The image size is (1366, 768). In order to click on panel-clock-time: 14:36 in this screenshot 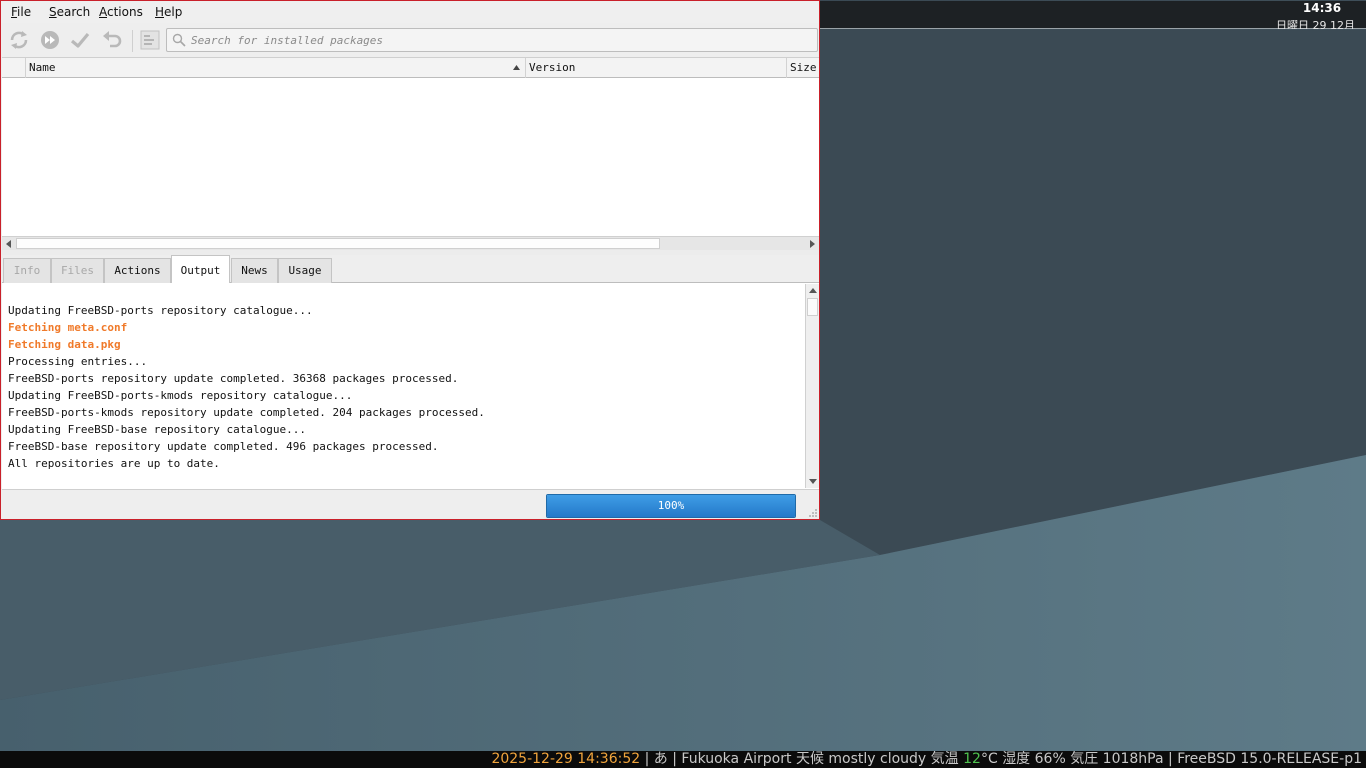, I will do `click(1322, 8)`.